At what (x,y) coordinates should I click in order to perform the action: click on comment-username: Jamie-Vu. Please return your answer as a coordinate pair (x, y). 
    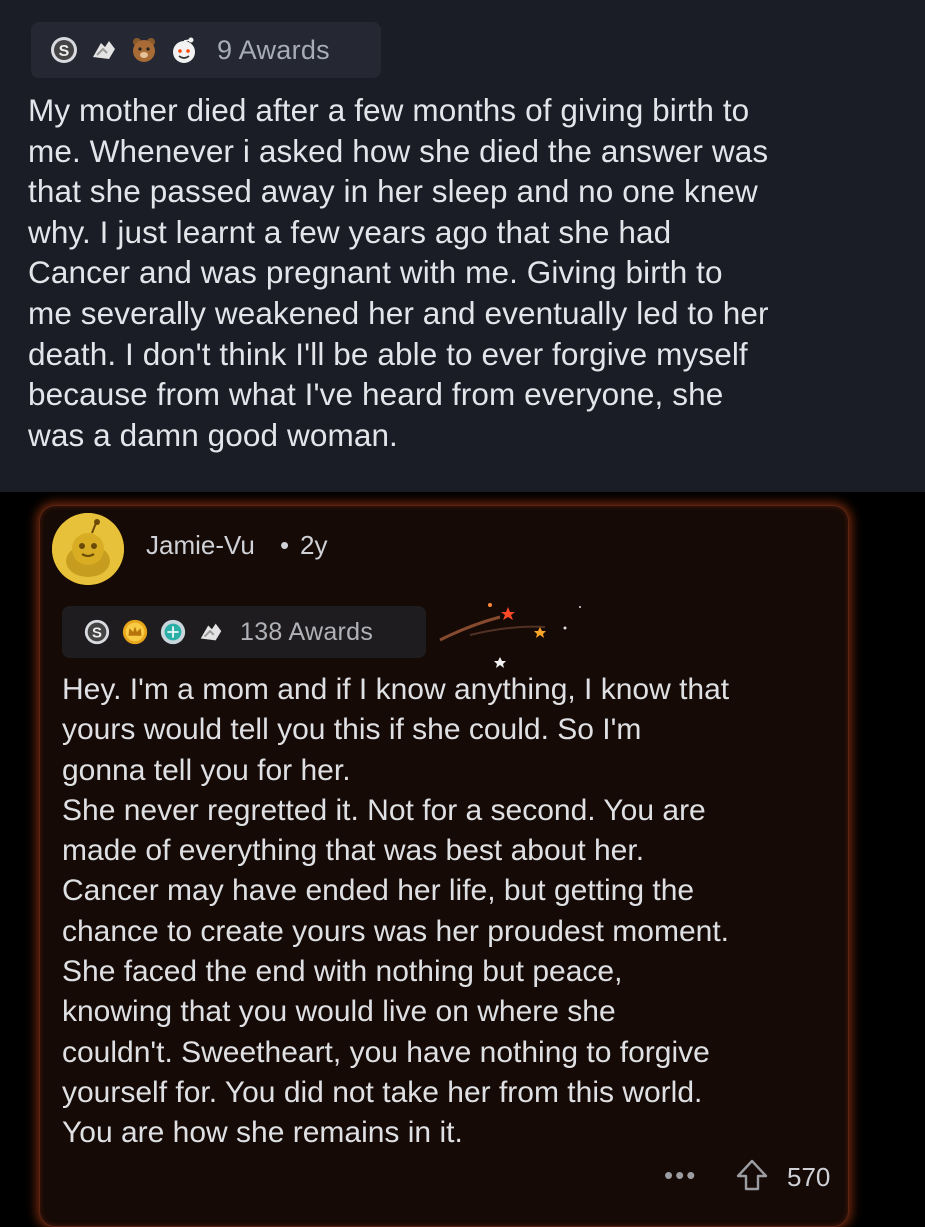
    Looking at the image, I should click on (200, 545).